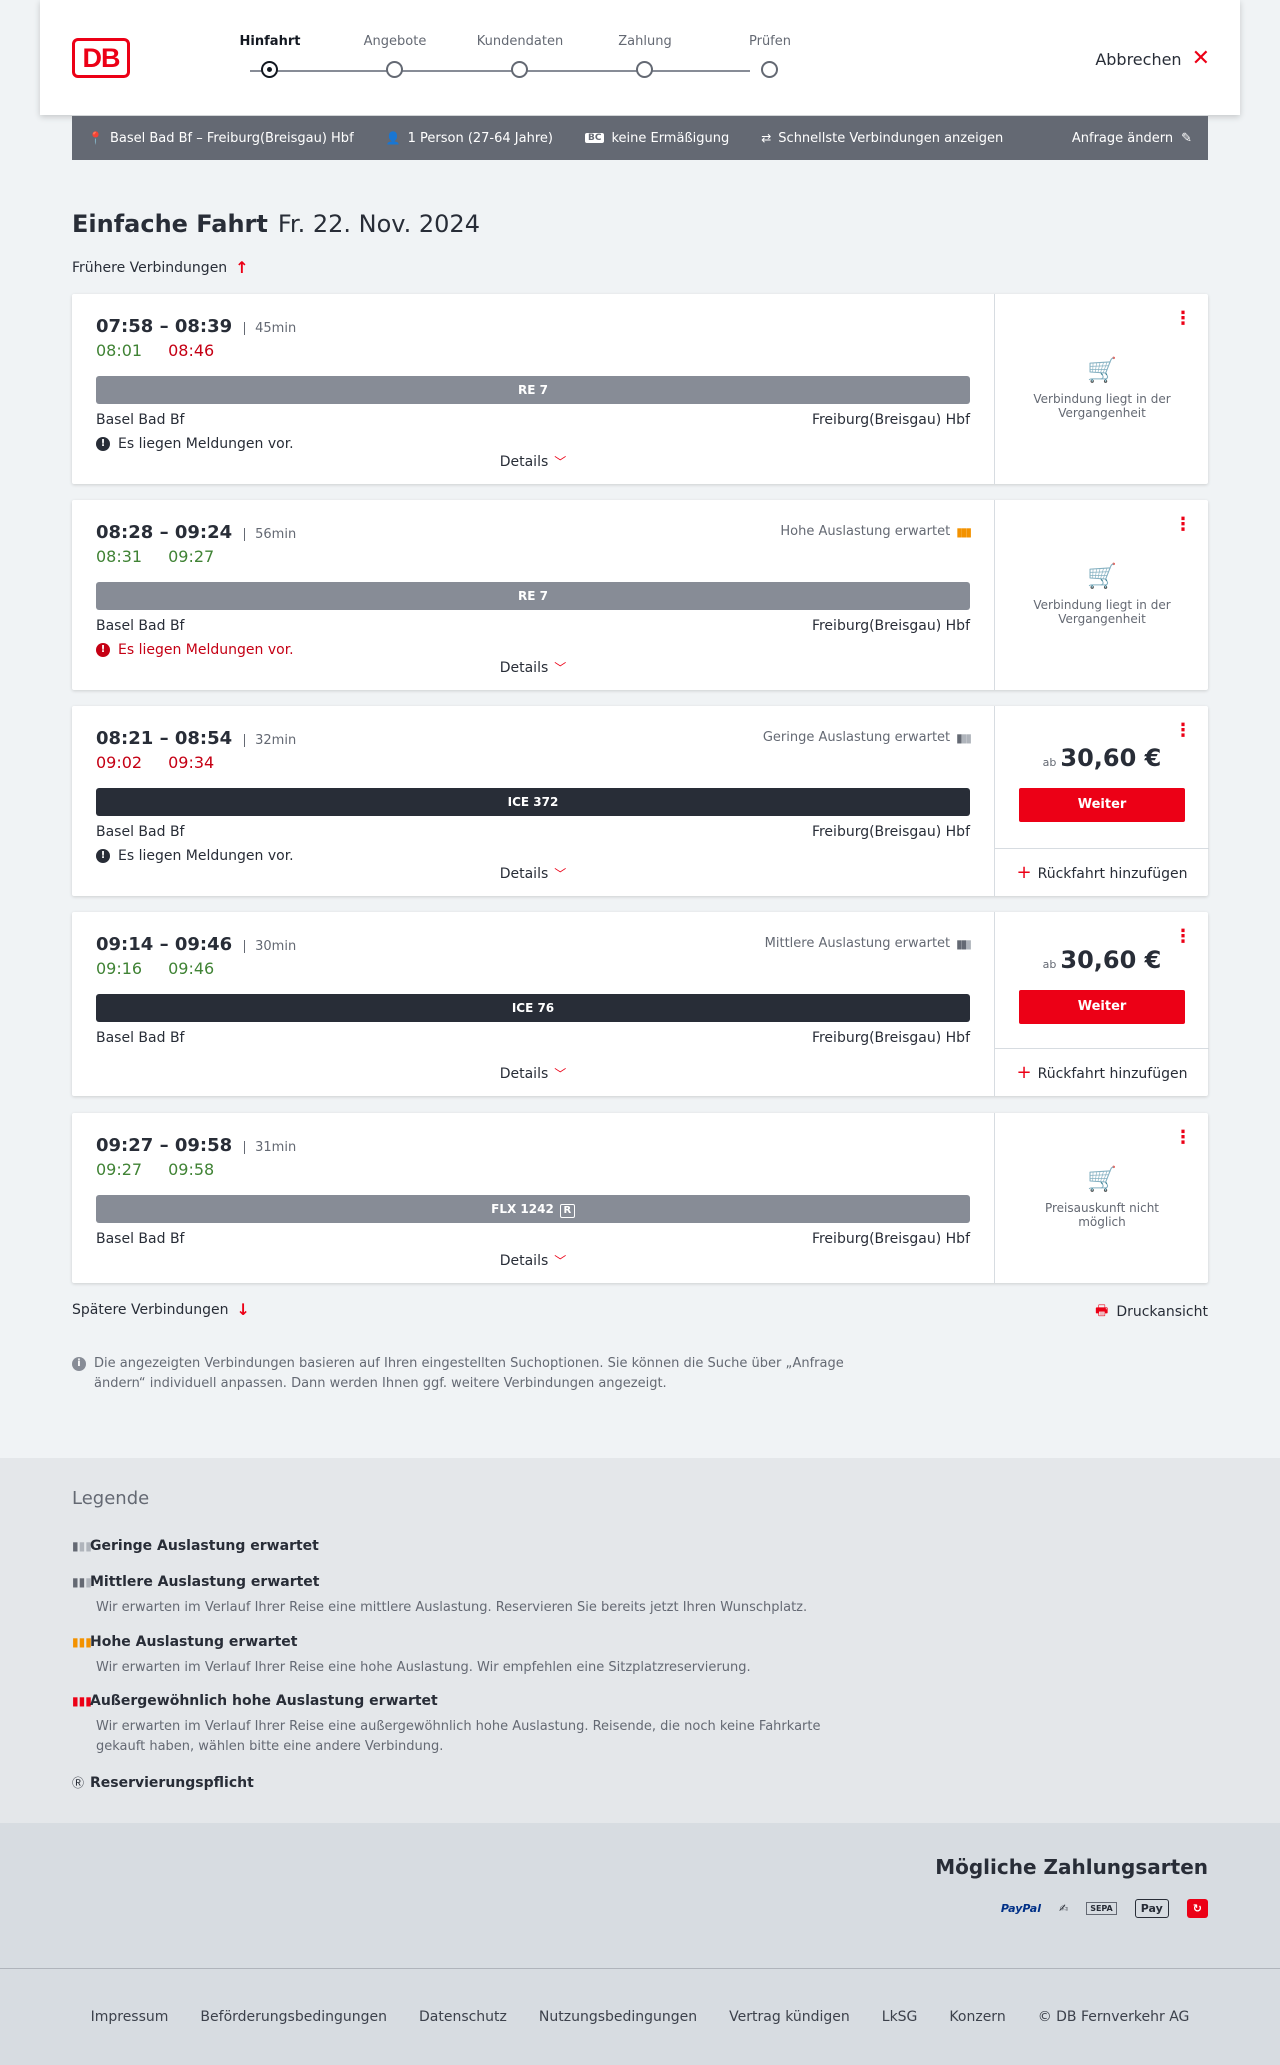 Image resolution: width=1280 pixels, height=2065 pixels. What do you see at coordinates (1113, 2017) in the screenshot?
I see `footer-copyright: © DB Fernverkehr AG` at bounding box center [1113, 2017].